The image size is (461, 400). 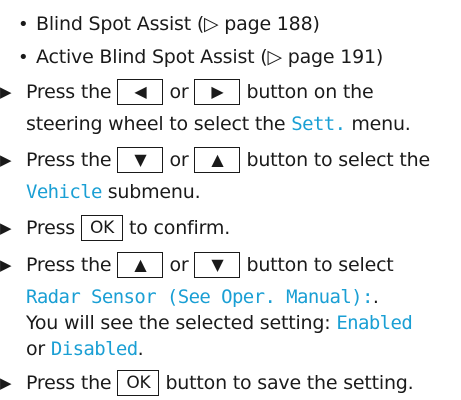 I want to click on step-1-line-1: ▶ Press the ◀ or ▶ button on the, so click(x=187, y=92).